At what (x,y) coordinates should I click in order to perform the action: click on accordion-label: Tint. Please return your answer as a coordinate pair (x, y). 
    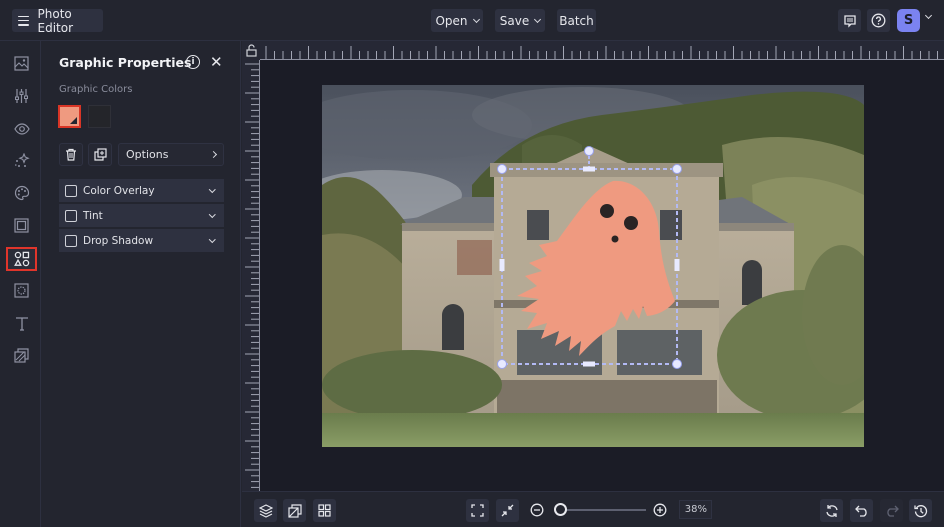
    Looking at the image, I should click on (93, 215).